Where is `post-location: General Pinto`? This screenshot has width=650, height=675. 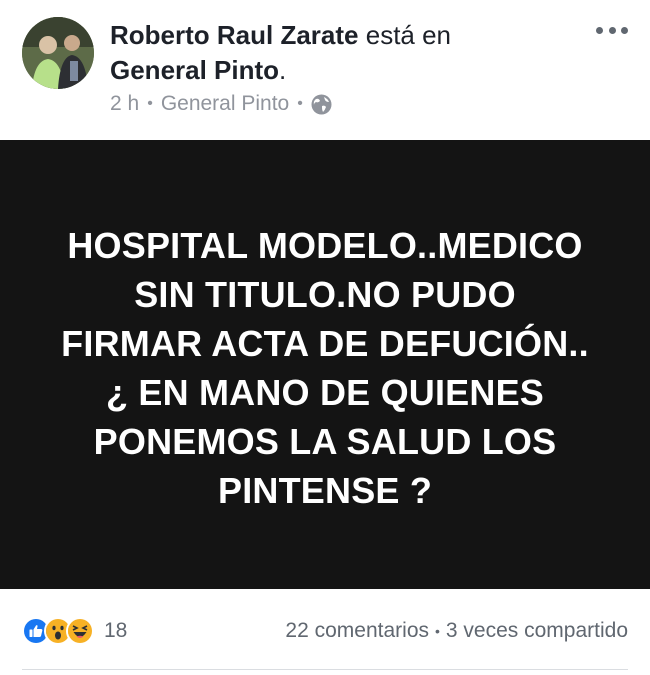 post-location: General Pinto is located at coordinates (225, 104).